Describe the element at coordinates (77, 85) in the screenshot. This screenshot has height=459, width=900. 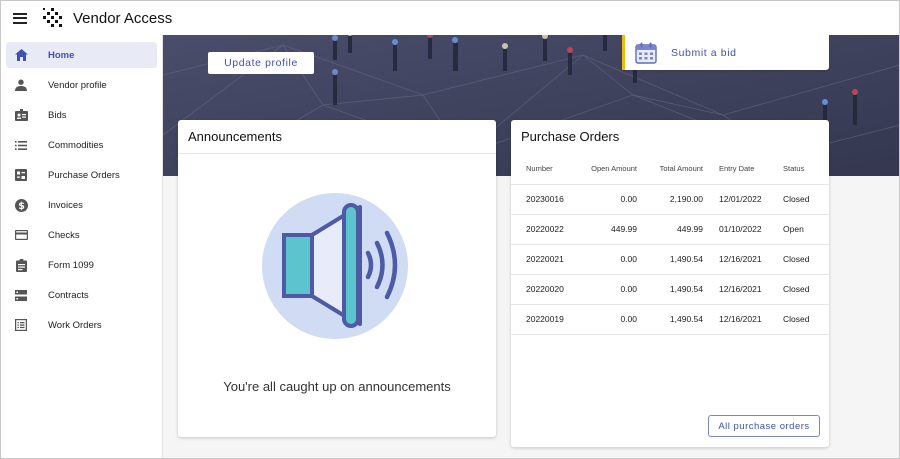
I see `sidebar-item-label: Vendor profile` at that location.